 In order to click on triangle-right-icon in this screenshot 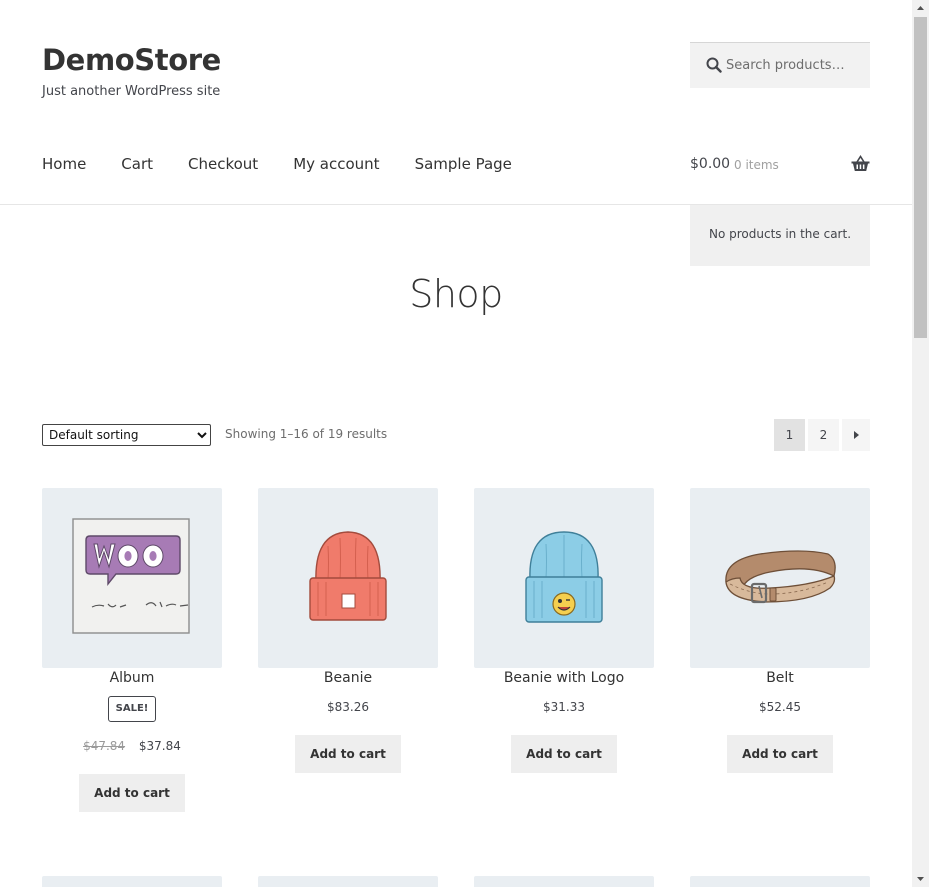, I will do `click(856, 435)`.